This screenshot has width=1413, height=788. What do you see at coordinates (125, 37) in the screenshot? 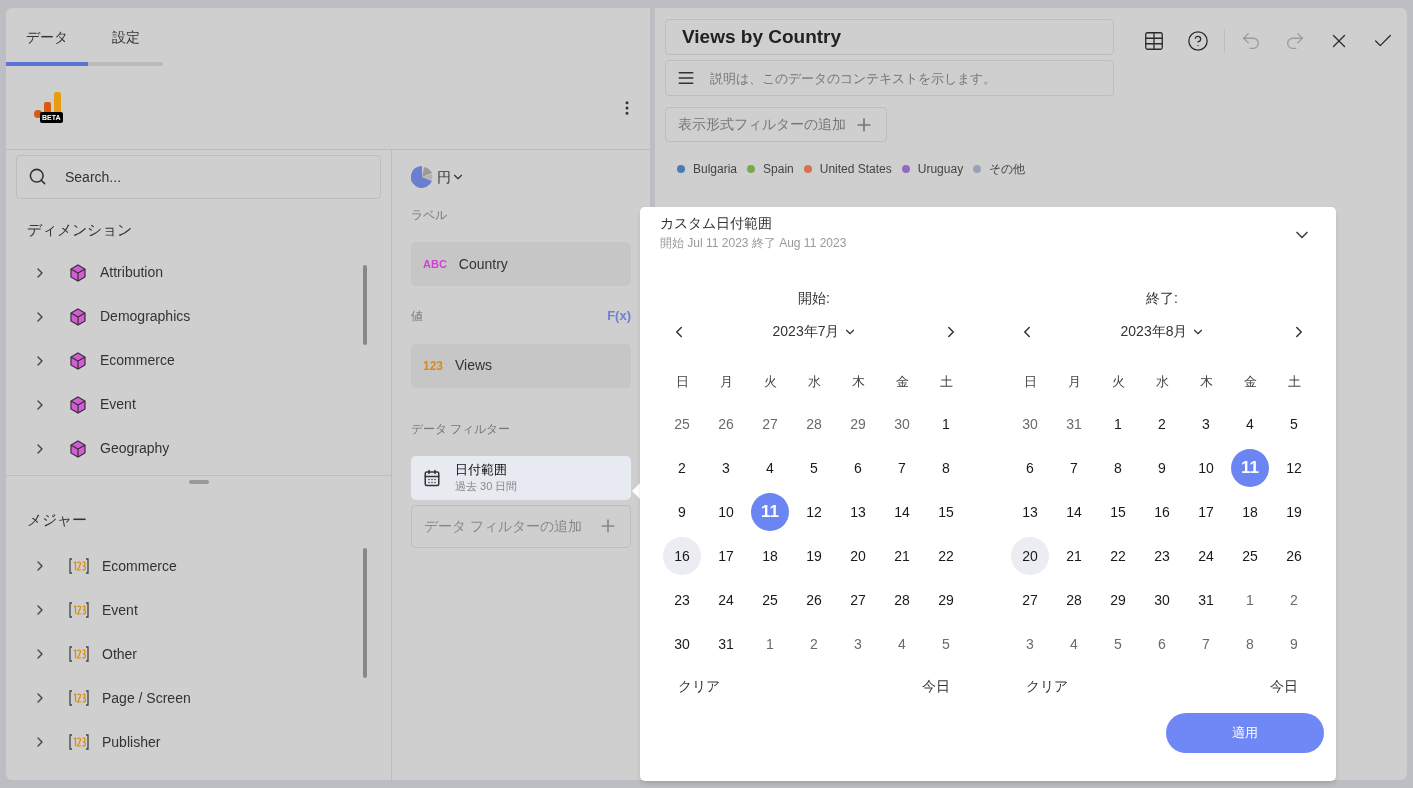
I see `tab: 設定` at bounding box center [125, 37].